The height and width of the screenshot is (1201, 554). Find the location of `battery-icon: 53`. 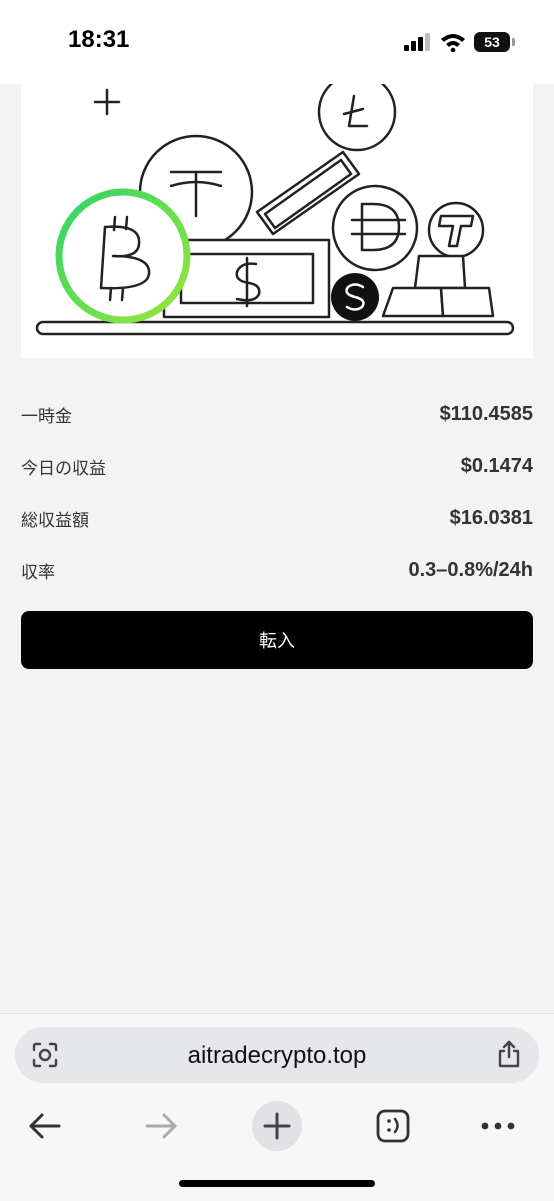

battery-icon: 53 is located at coordinates (494, 42).